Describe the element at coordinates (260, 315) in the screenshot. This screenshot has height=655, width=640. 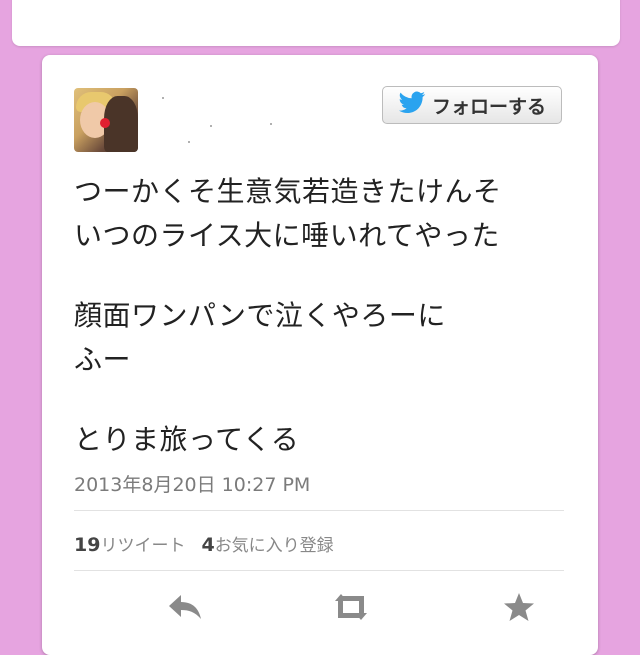
I see `tweet-line: 顔面ワンパンで泣くやろーに` at that location.